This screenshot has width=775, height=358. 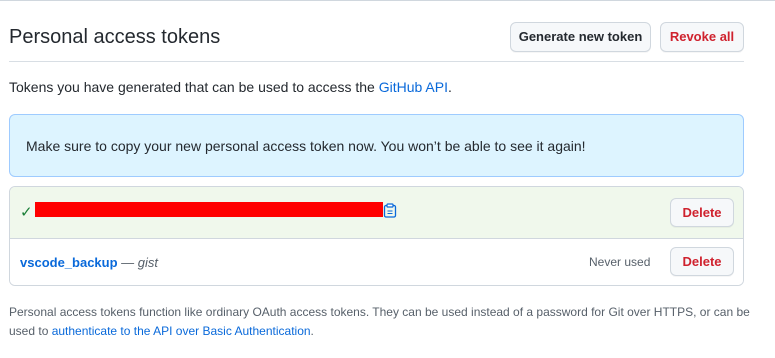 What do you see at coordinates (413, 87) in the screenshot?
I see `github-api-link: GitHub API` at bounding box center [413, 87].